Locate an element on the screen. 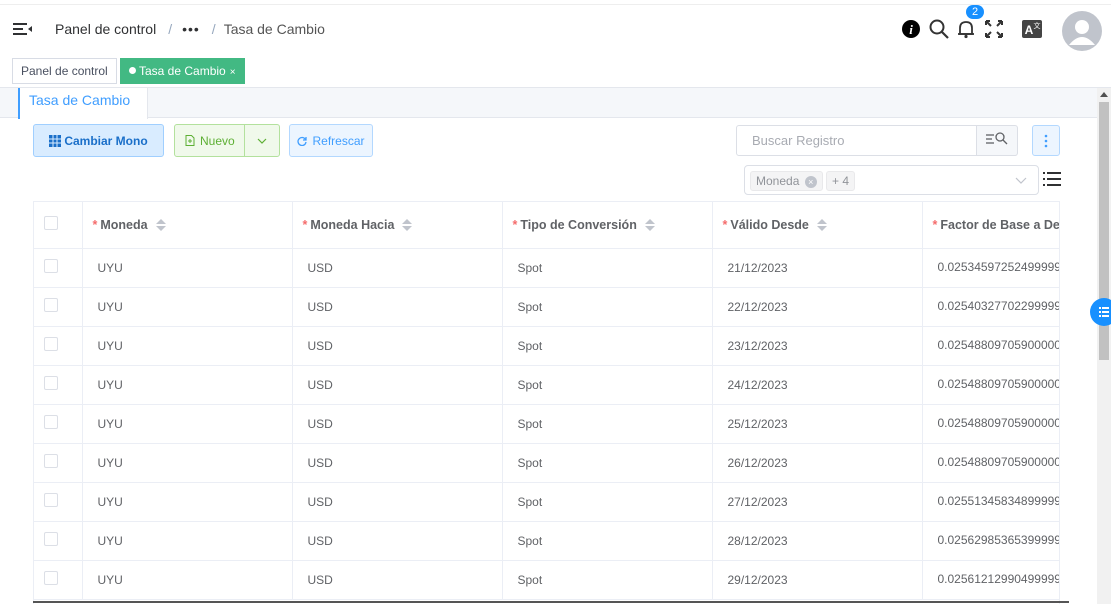 The width and height of the screenshot is (1111, 604). cell-valido-desde: 21/12/2023 is located at coordinates (817, 268).